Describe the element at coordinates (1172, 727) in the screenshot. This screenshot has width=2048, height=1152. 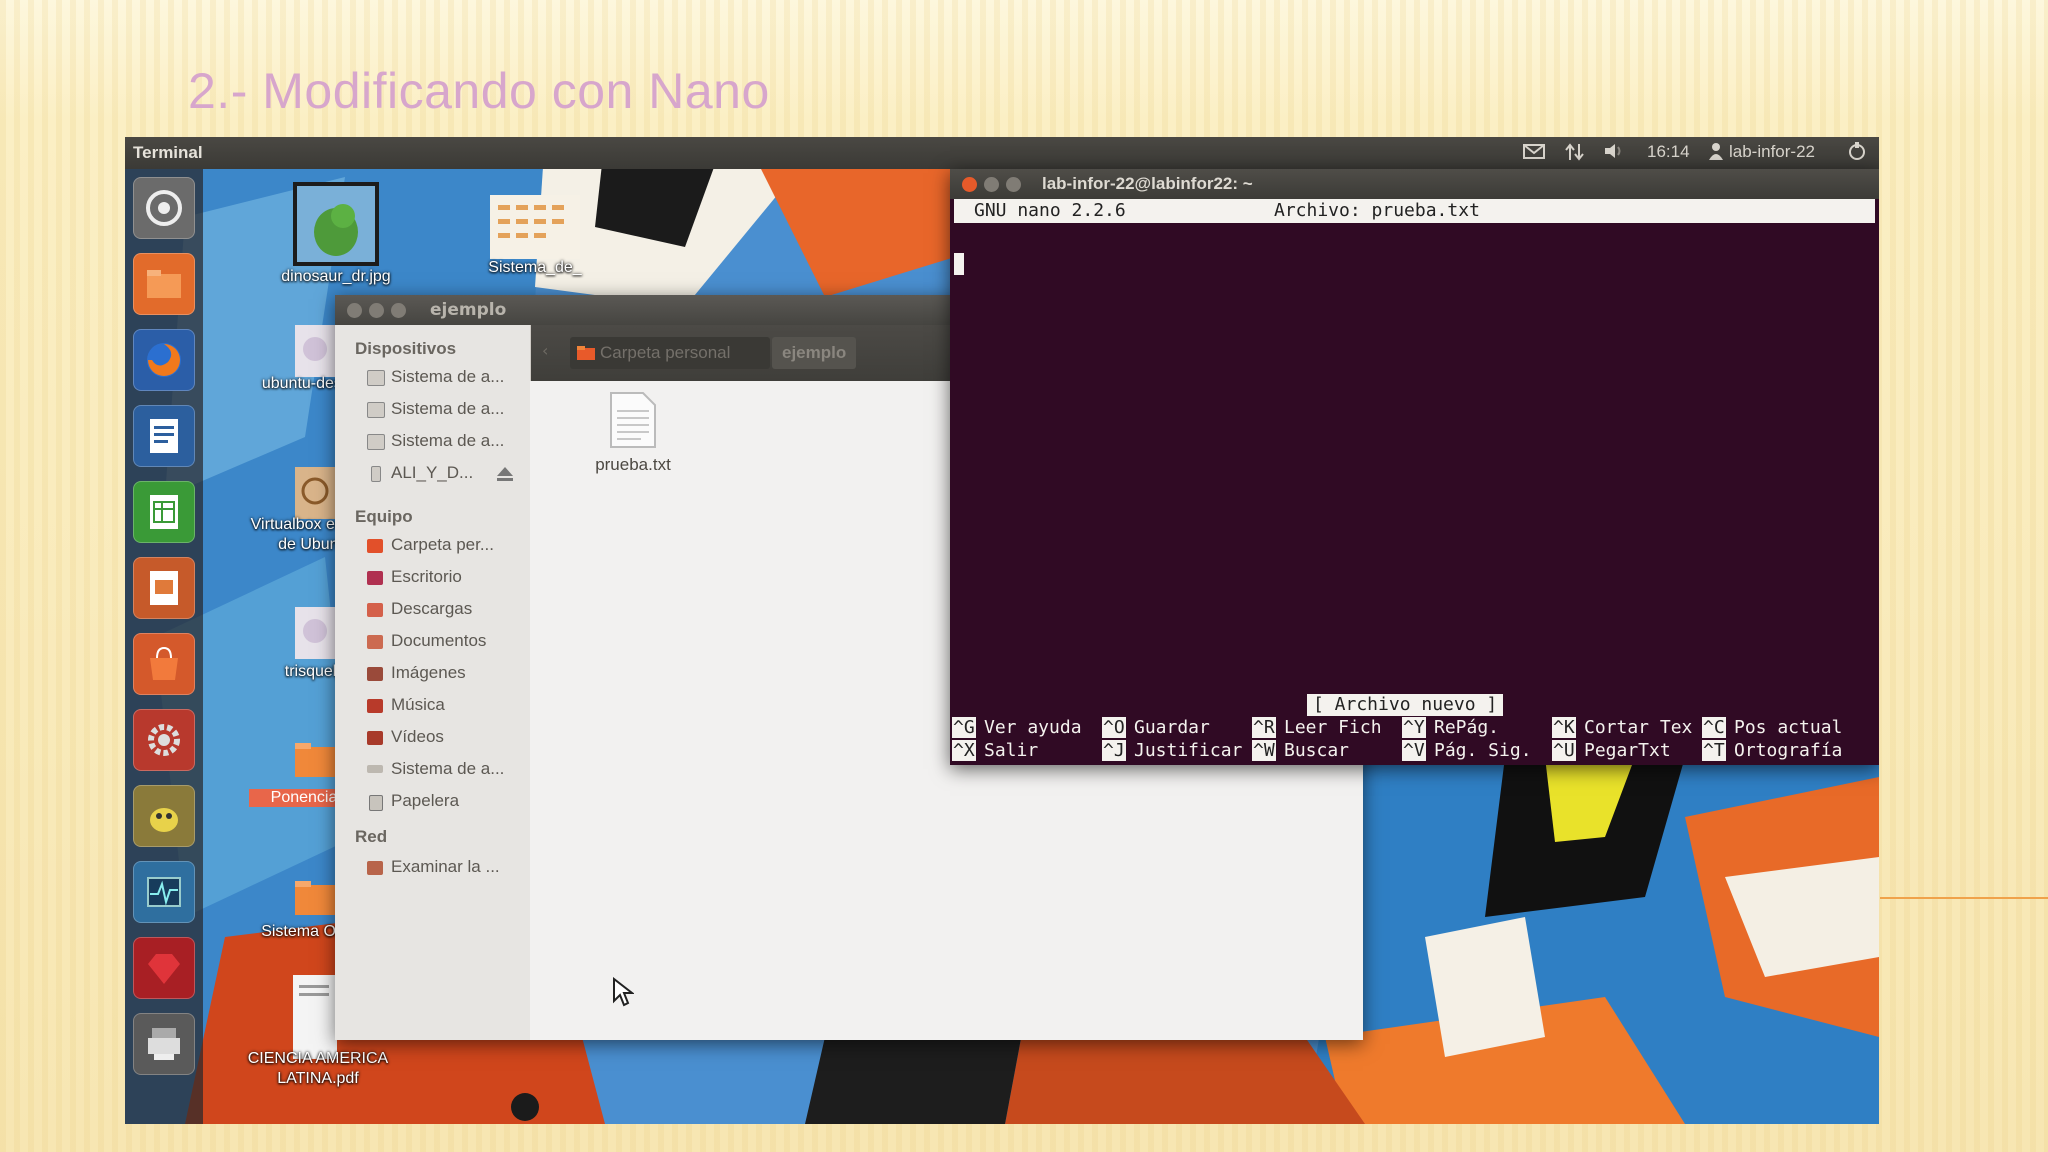
I see `shortcut-save: Guardar` at that location.